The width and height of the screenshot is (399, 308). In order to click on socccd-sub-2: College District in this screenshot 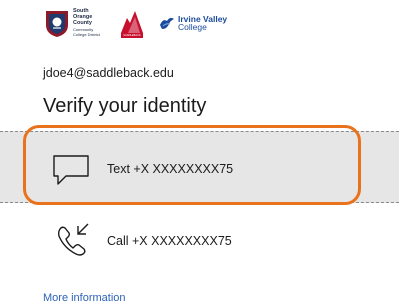, I will do `click(86, 34)`.